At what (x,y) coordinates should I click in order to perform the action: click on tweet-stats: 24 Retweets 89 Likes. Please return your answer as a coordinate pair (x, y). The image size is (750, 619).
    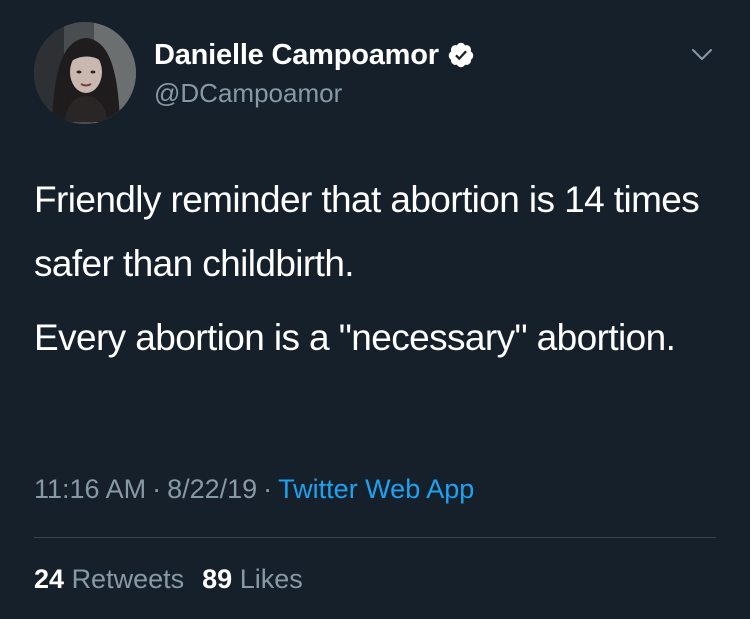
    Looking at the image, I should click on (168, 579).